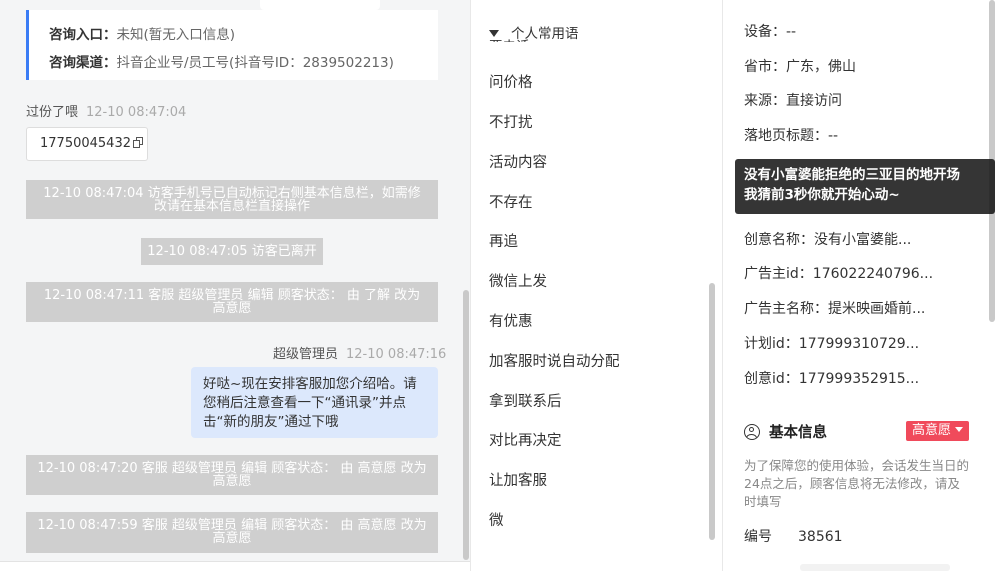 Image resolution: width=996 pixels, height=571 pixels. I want to click on number-label: 编号, so click(758, 537).